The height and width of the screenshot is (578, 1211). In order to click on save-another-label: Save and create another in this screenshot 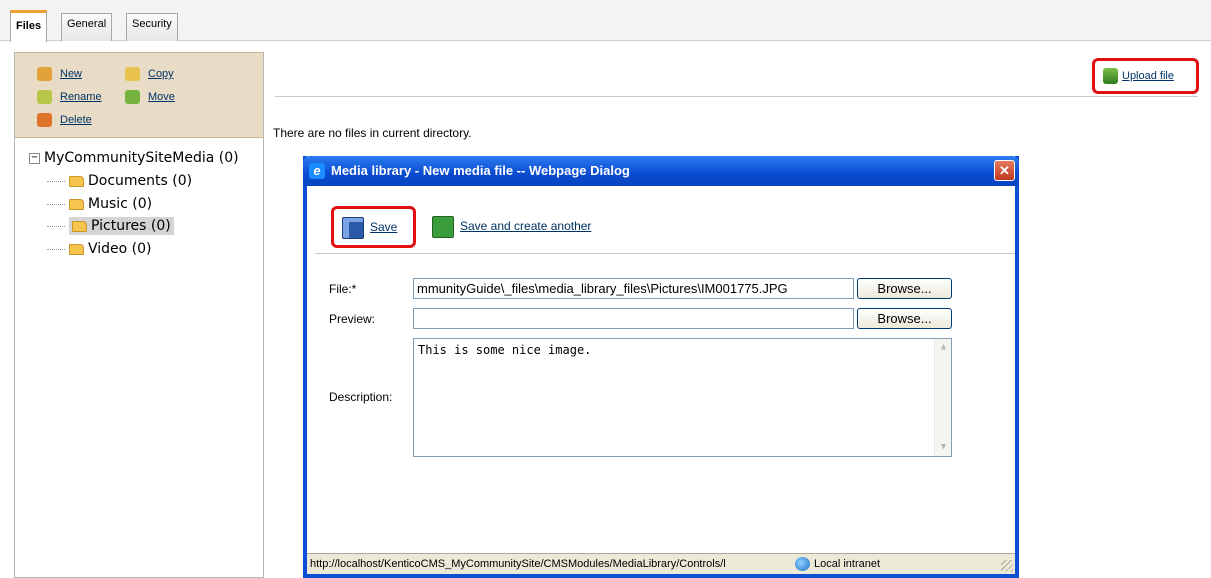, I will do `click(526, 226)`.